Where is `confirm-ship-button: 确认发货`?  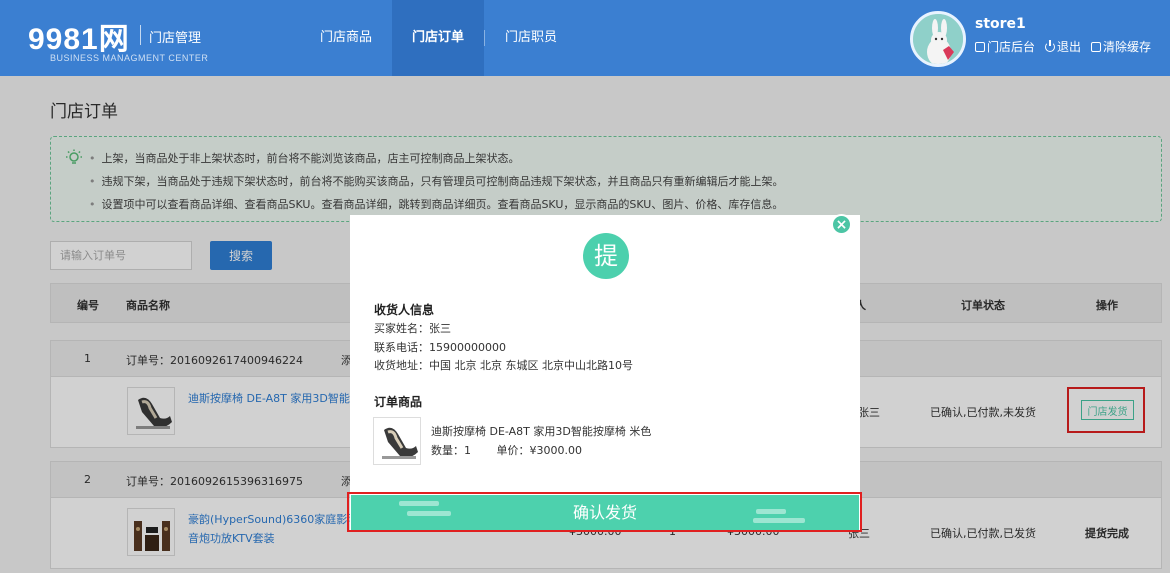 confirm-ship-button: 确认发货 is located at coordinates (605, 512).